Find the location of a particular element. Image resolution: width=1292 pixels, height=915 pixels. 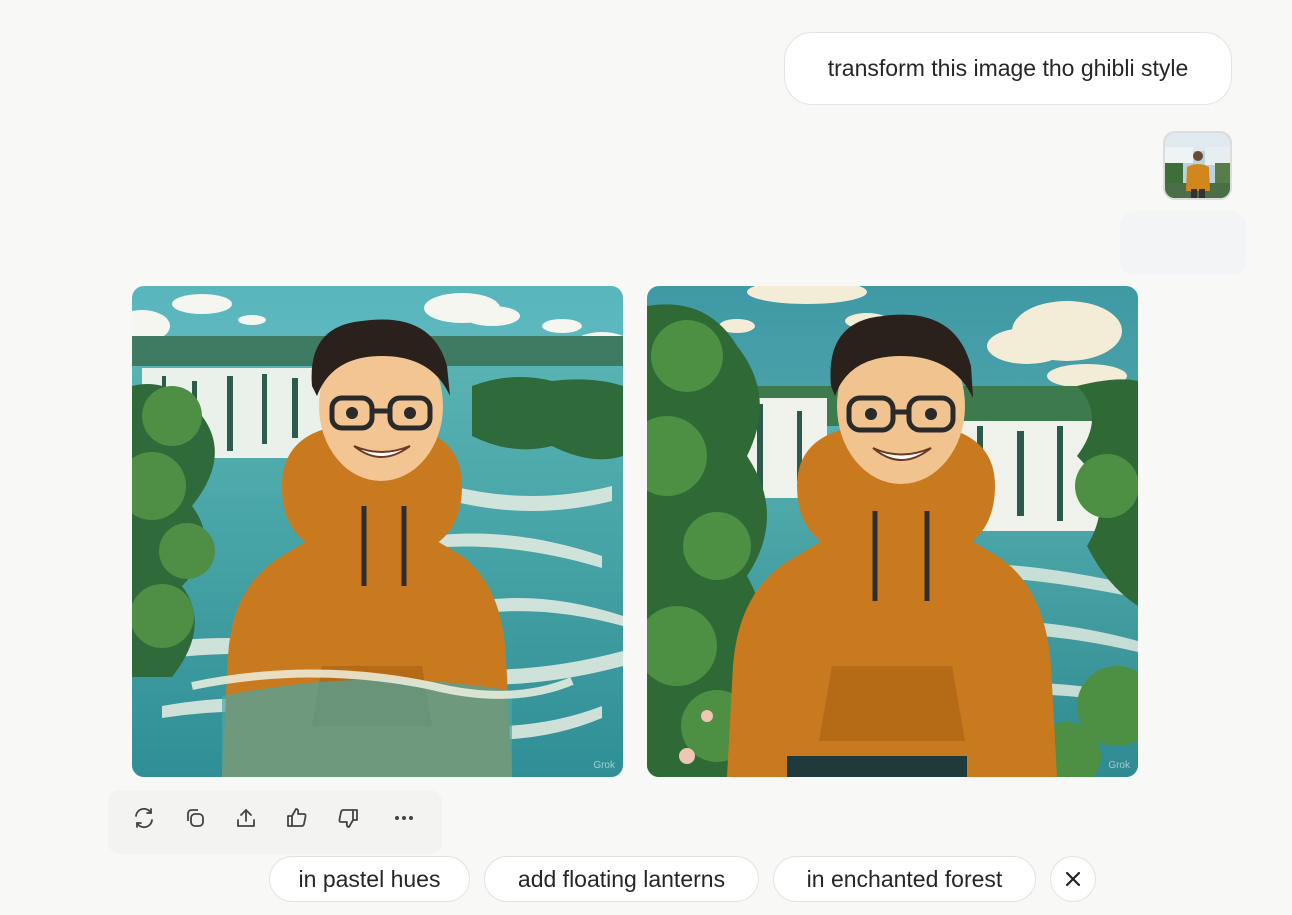

suggestion-label: in pastel hues is located at coordinates (369, 878).